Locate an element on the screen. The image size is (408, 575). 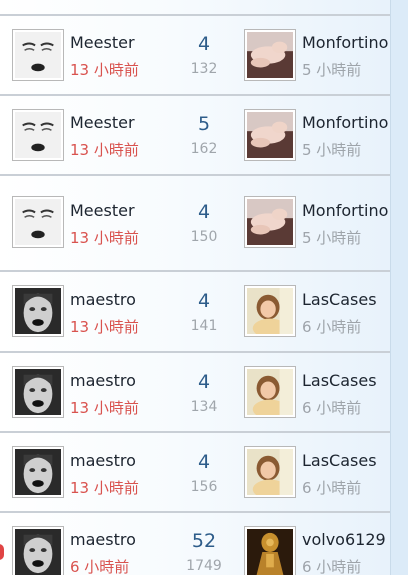
golden-statue-icon is located at coordinates (270, 550).